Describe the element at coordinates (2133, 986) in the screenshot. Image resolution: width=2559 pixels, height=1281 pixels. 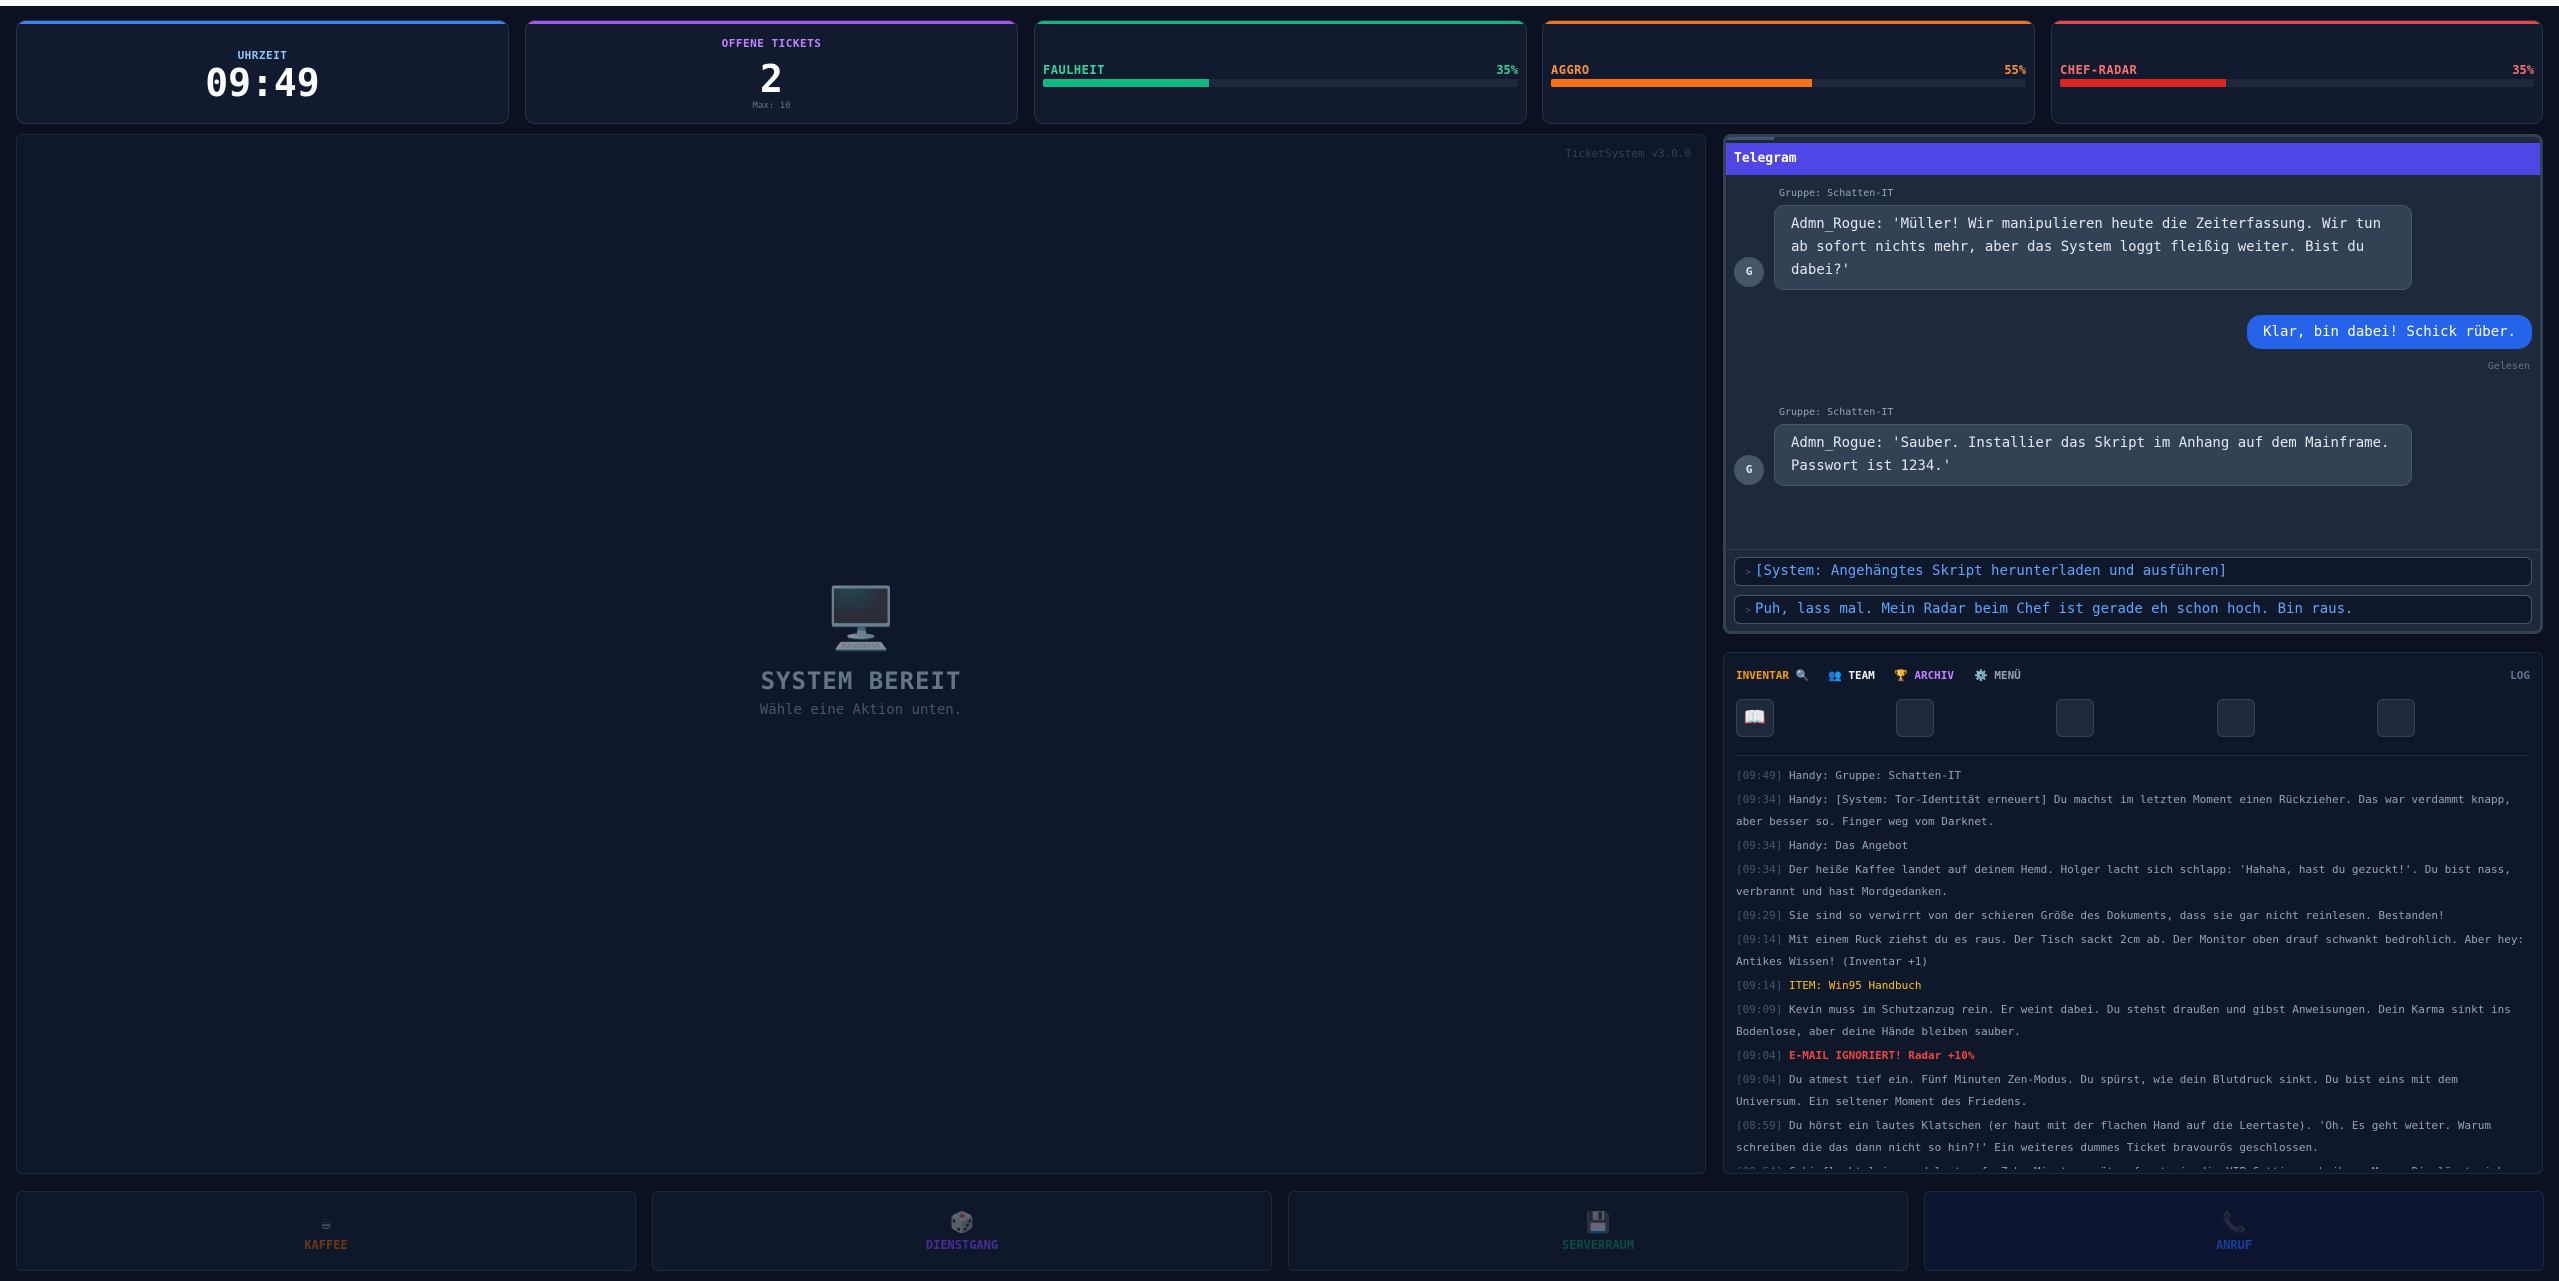
I see `log-entry: [09:14] ITEM: Win95 Handbuch` at that location.